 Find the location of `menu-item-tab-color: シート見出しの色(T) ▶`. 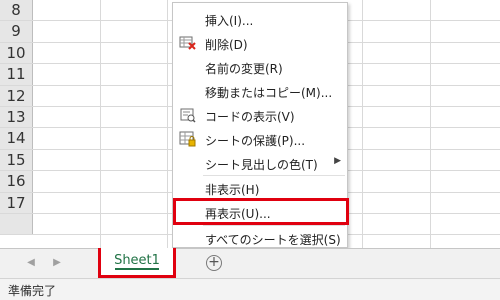

menu-item-tab-color: シート見出しの色(T) ▶ is located at coordinates (260, 163).